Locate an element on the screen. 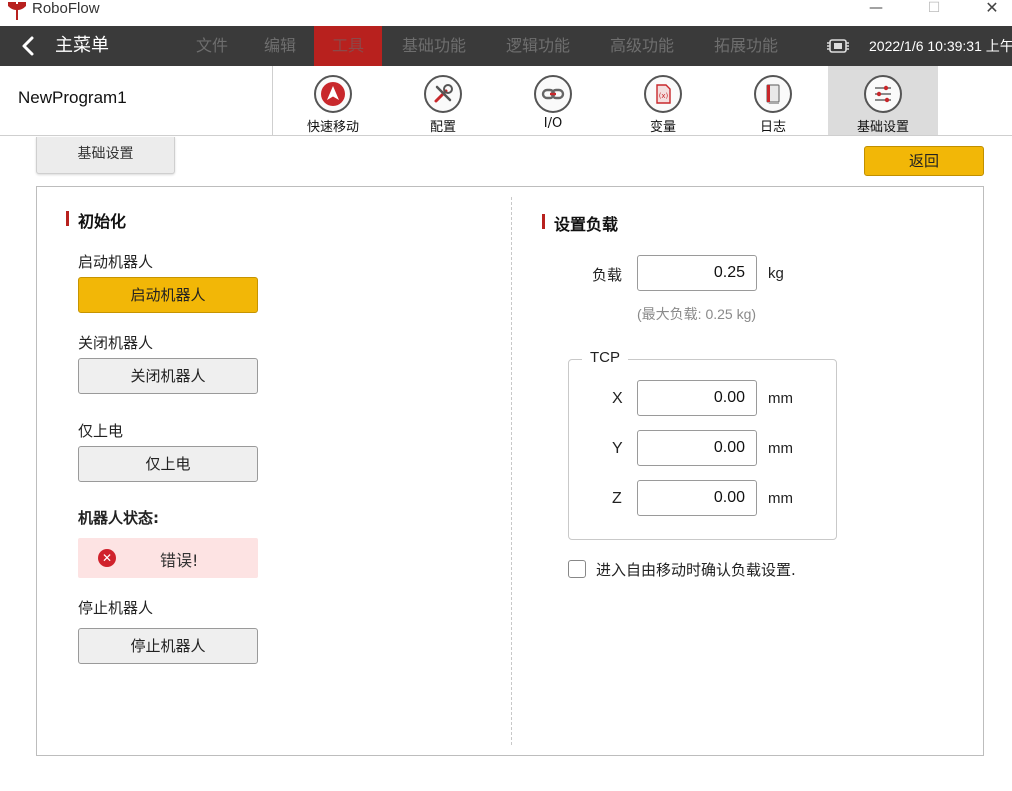 The height and width of the screenshot is (791, 1012). tcp-y-unit: mm is located at coordinates (780, 448).